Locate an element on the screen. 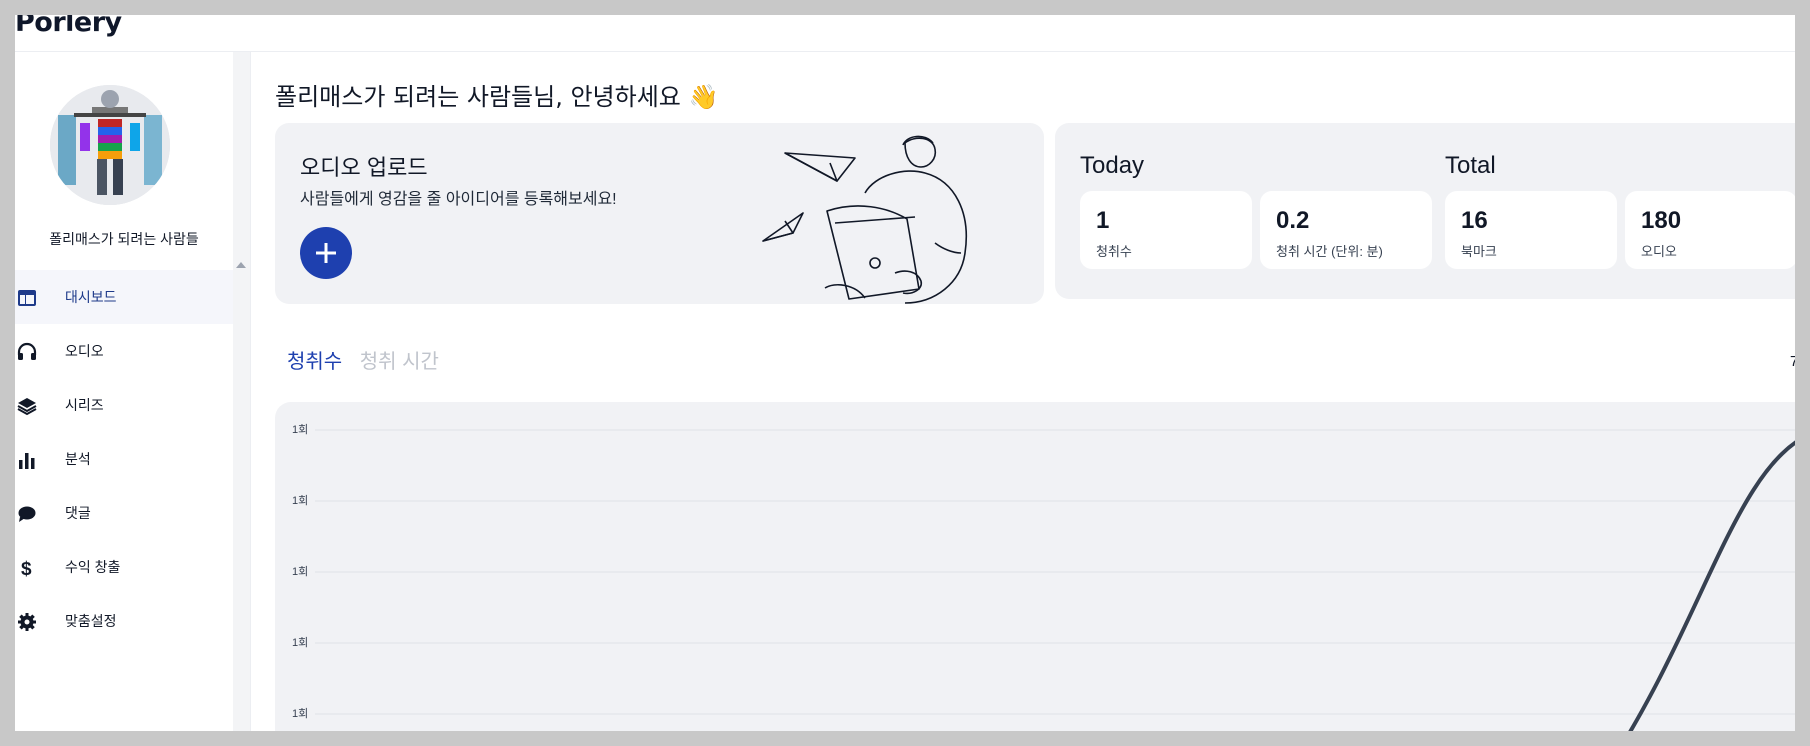  sidebar-nav: 대시보드 오디오 시리즈 분석 댓글 $ 수익 창출 맞춤설정 is located at coordinates (124, 459).